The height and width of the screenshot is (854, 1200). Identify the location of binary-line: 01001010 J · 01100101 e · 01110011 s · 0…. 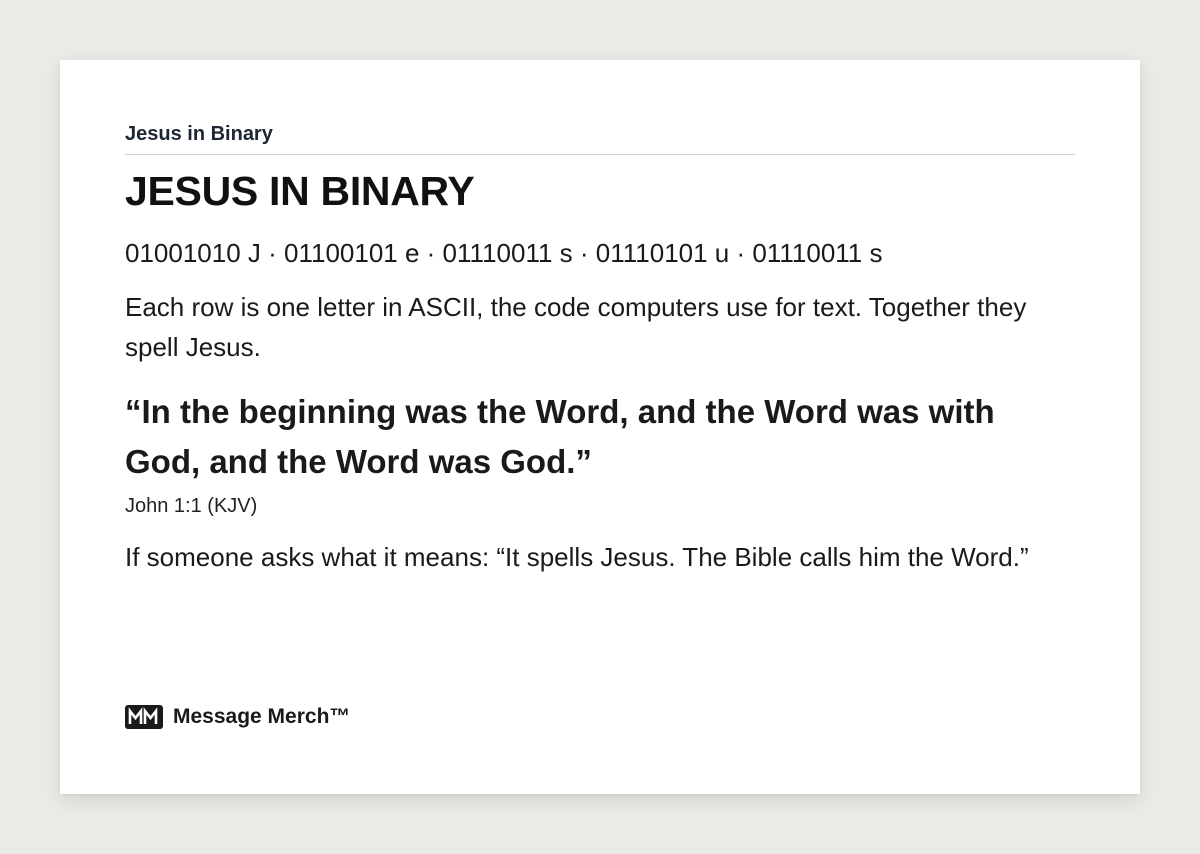
(504, 253).